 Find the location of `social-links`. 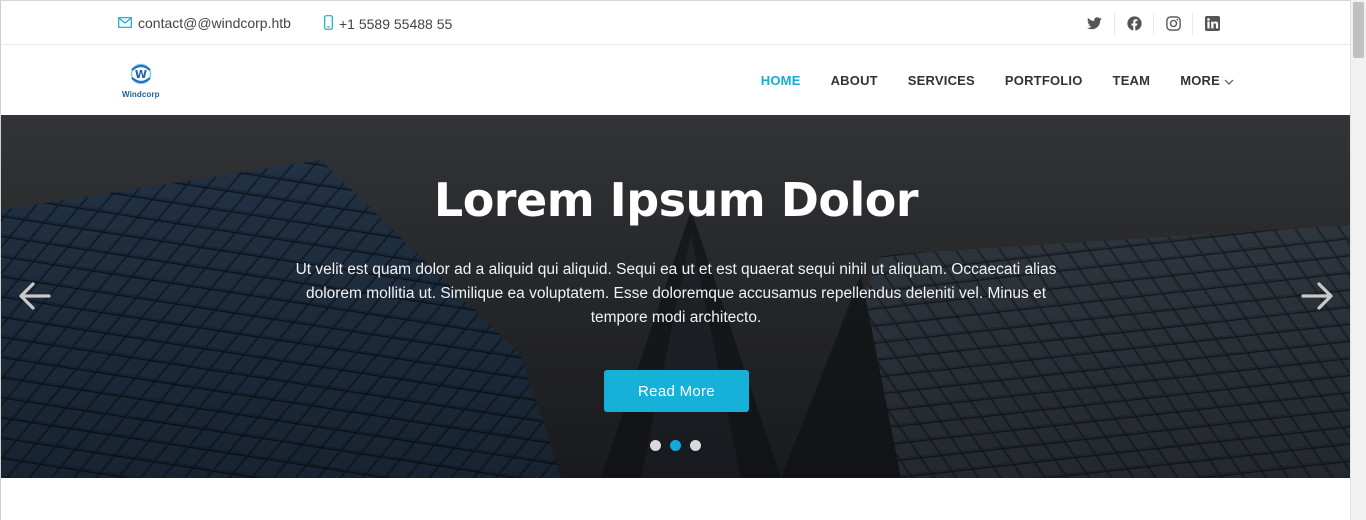

social-links is located at coordinates (1153, 23).